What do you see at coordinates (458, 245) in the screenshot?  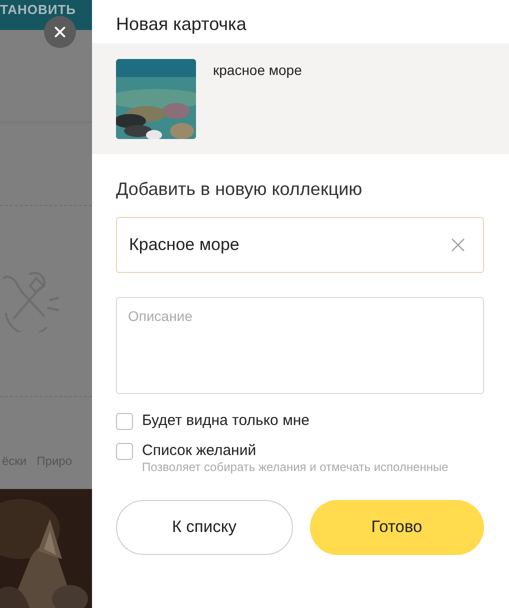 I see `clear-icon` at bounding box center [458, 245].